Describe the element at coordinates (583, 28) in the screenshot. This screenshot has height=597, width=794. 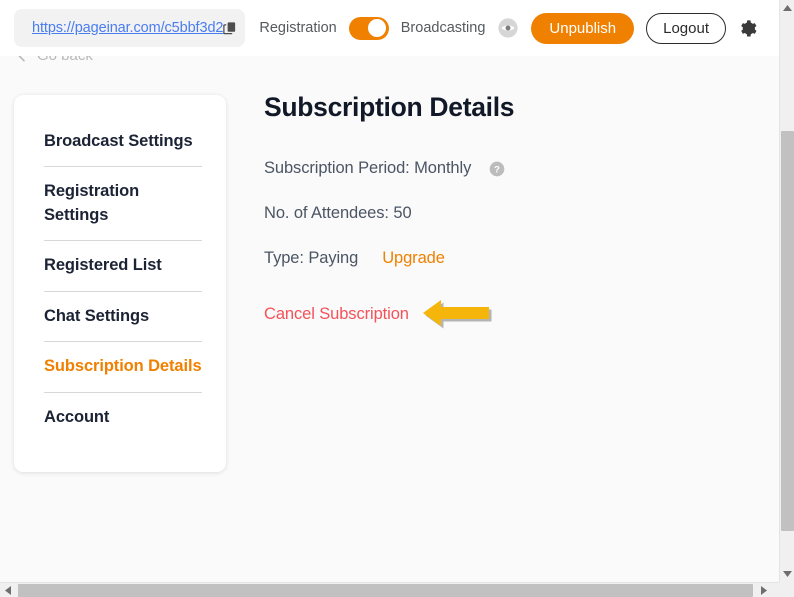
I see `unpublish-button: Unpublish` at that location.